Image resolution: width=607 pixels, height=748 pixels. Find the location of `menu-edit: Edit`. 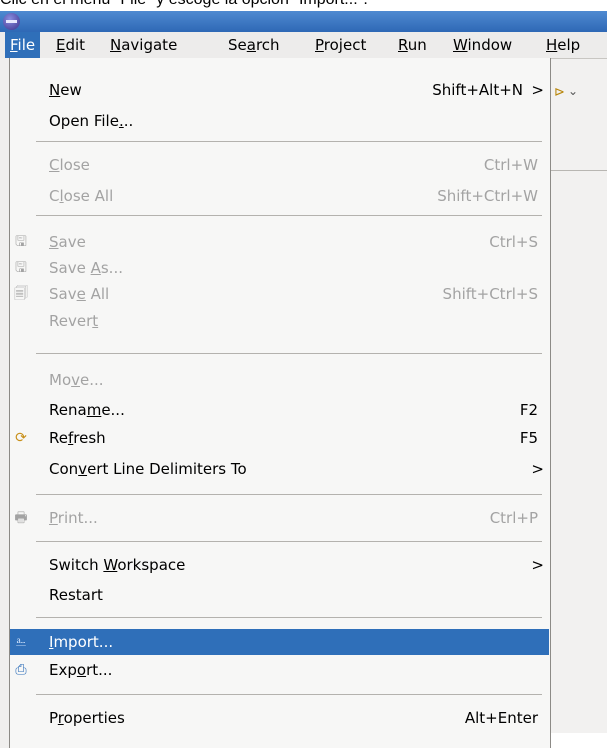

menu-edit: Edit is located at coordinates (70, 45).